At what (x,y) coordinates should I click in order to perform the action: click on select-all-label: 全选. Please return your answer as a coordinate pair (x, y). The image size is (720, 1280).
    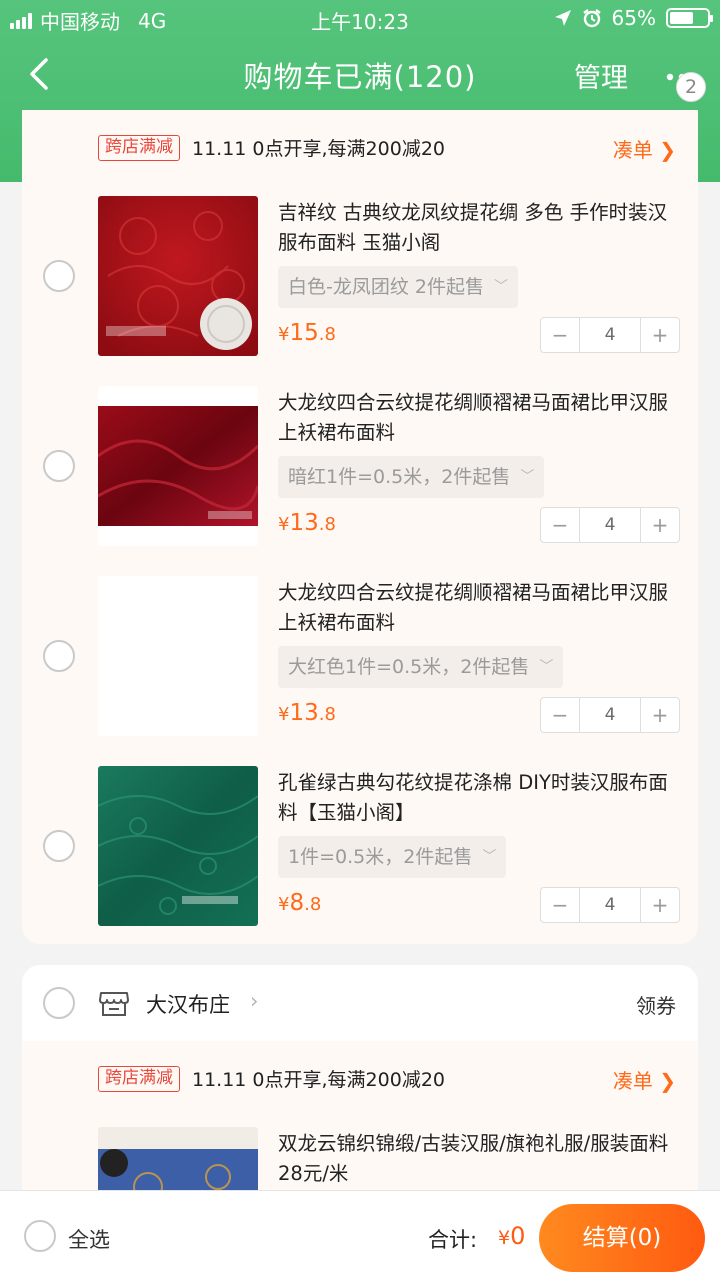
    Looking at the image, I should click on (89, 1239).